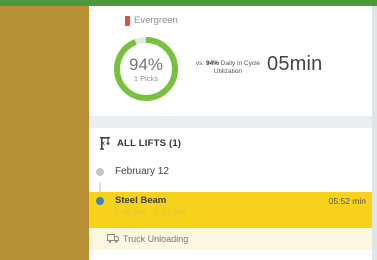 Image resolution: width=377 pixels, height=260 pixels. Describe the element at coordinates (228, 71) in the screenshot. I see `comparison-line2: Utilization` at that location.